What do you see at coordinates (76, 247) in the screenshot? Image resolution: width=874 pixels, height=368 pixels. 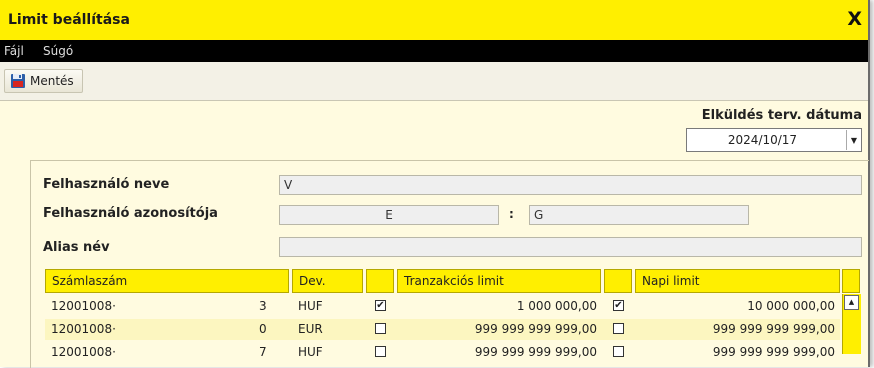 I see `alias-label: Alias név` at bounding box center [76, 247].